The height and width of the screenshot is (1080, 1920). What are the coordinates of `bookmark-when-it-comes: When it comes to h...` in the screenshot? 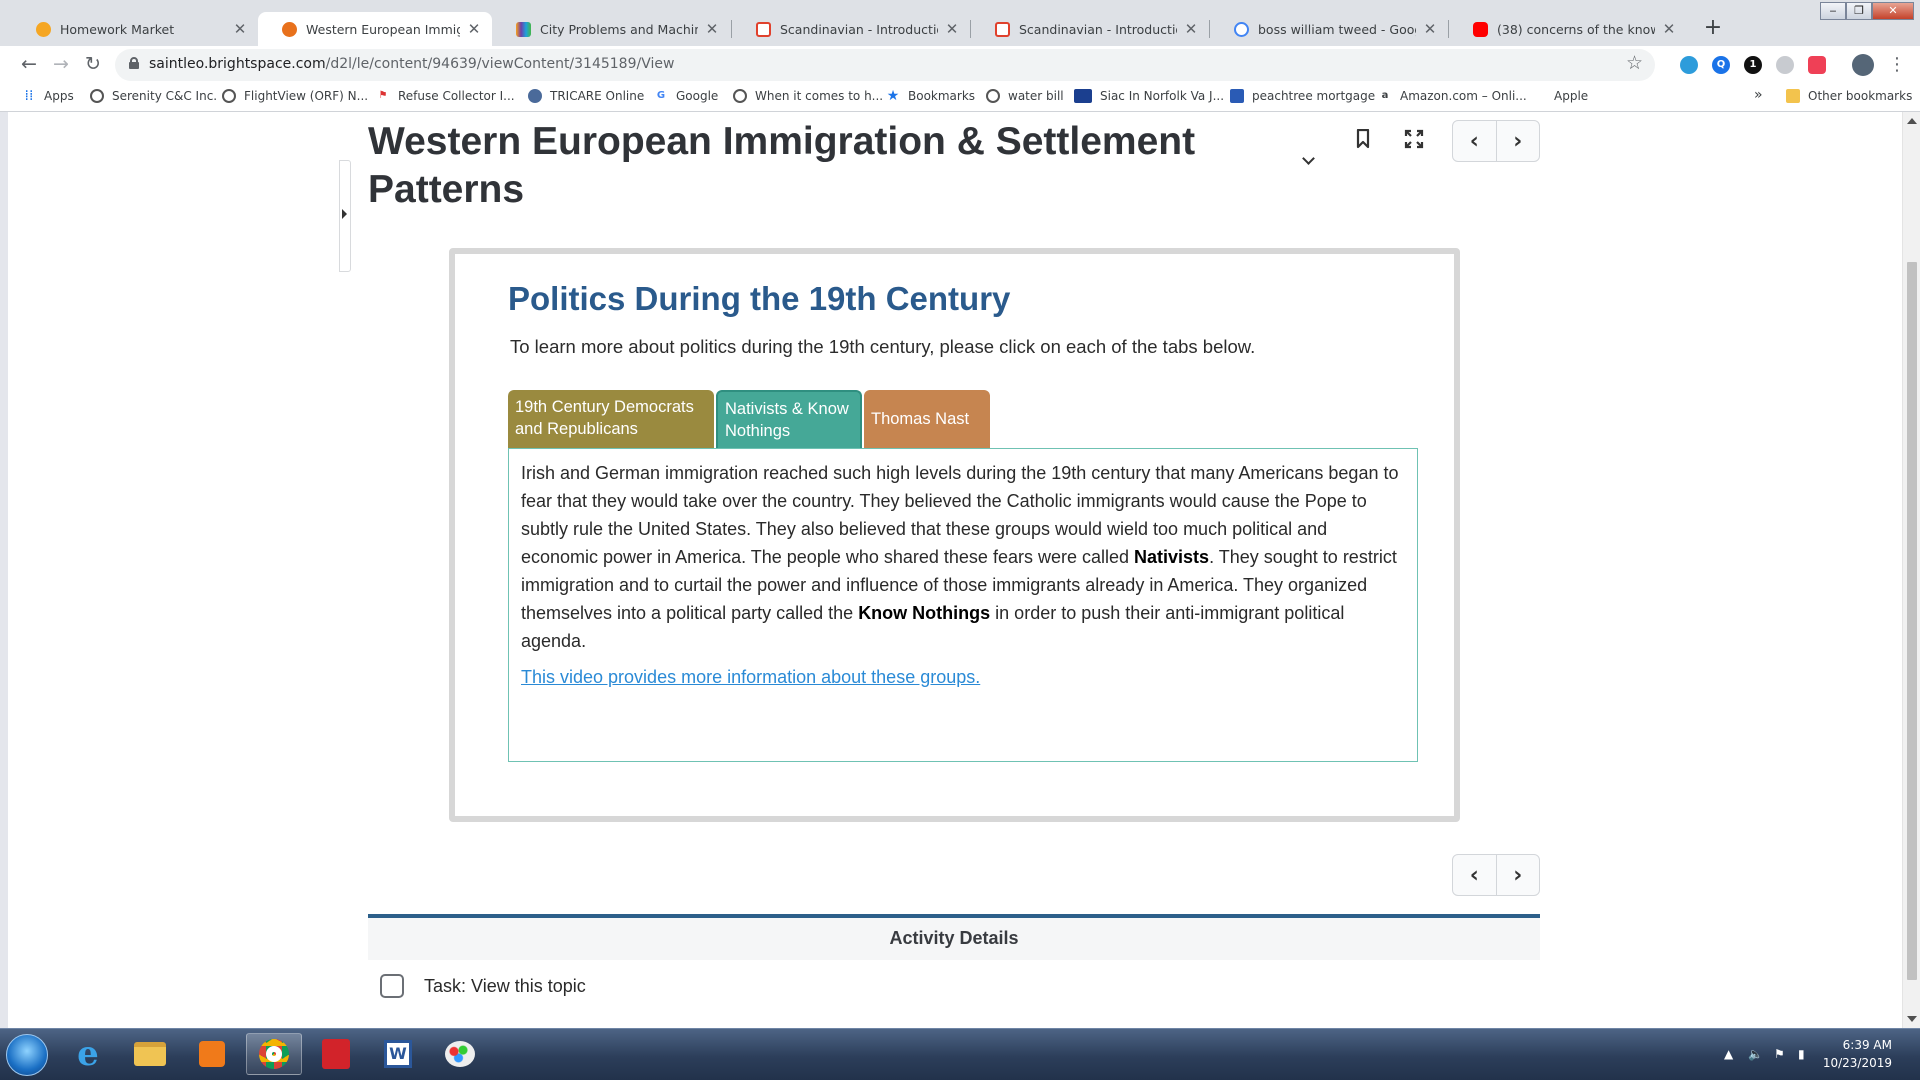 It's located at (808, 96).